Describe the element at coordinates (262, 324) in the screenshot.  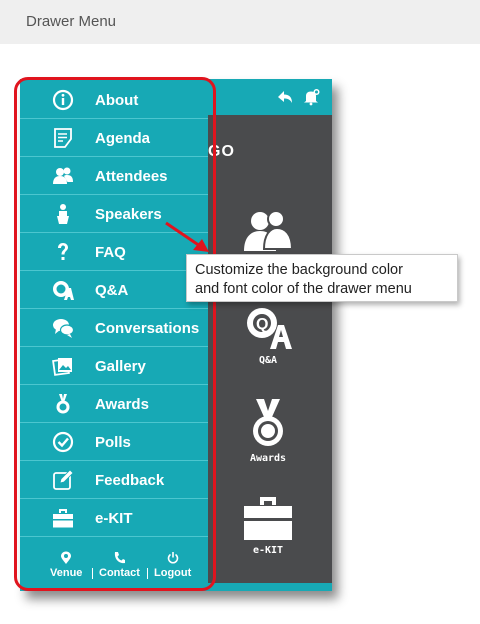
I see `svg-text: Q` at that location.